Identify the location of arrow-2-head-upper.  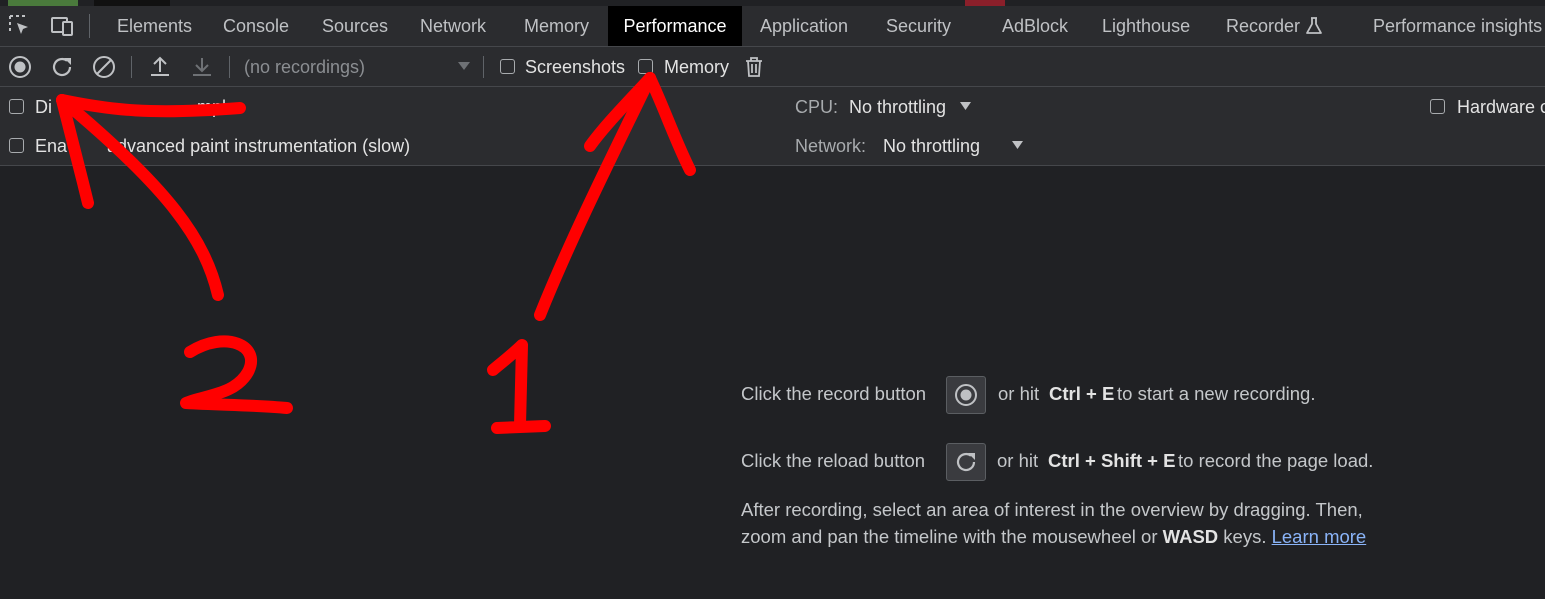
(151, 106).